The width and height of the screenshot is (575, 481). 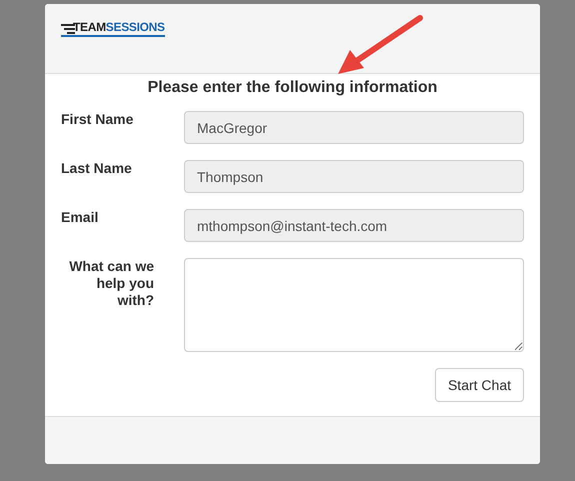 I want to click on field-label: Email, so click(x=80, y=217).